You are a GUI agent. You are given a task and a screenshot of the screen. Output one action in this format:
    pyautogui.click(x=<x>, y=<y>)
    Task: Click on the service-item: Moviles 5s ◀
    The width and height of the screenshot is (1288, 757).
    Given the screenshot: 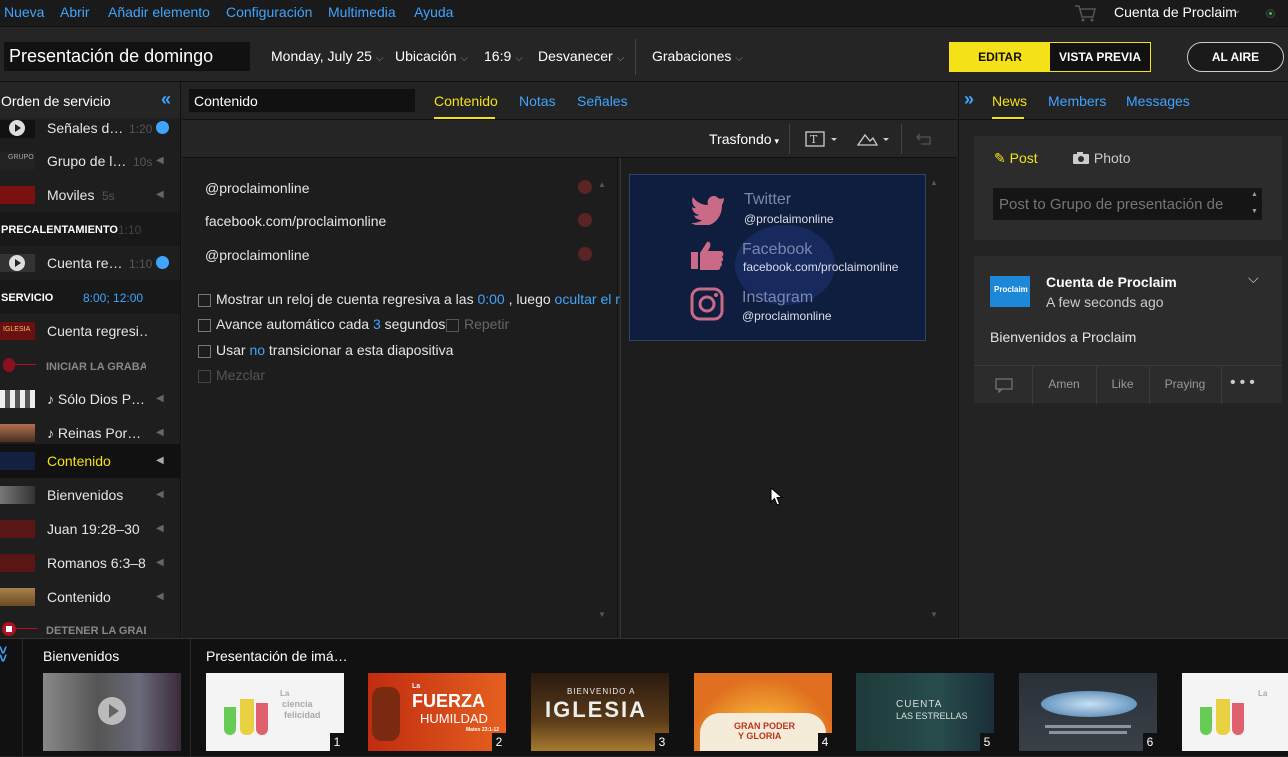 What is the action you would take?
    pyautogui.click(x=90, y=195)
    